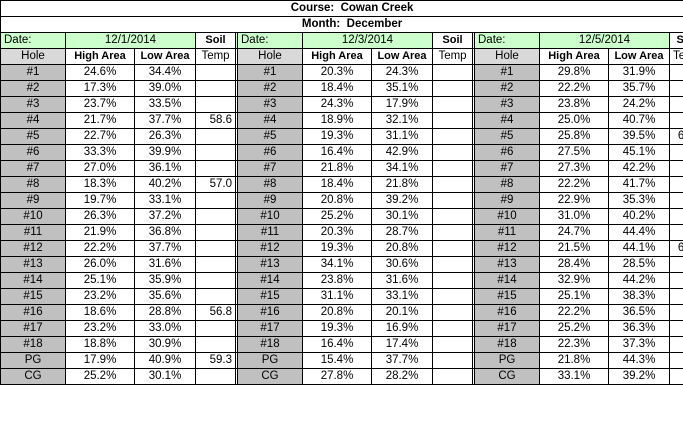  What do you see at coordinates (165, 88) in the screenshot?
I see `low-area-cell: 39.0%` at bounding box center [165, 88].